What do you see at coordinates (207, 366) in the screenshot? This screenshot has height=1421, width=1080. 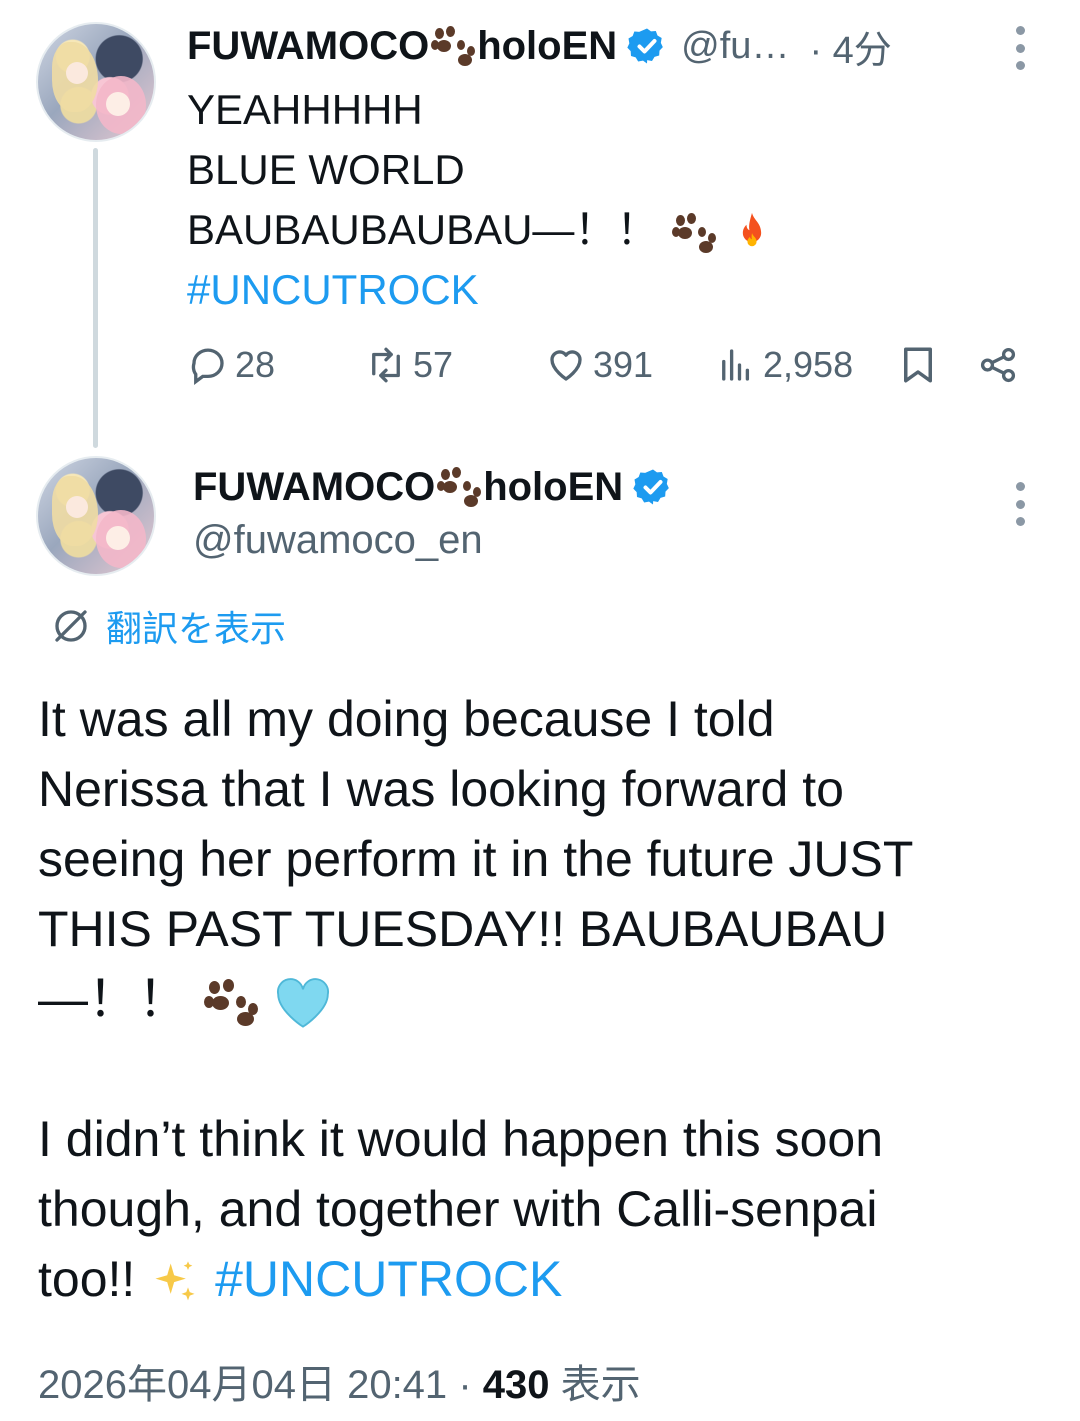 I see `comment-icon` at bounding box center [207, 366].